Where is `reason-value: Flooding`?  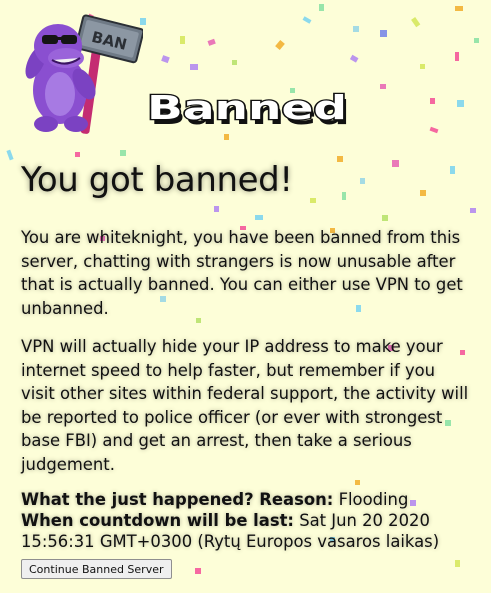
reason-value: Flooding is located at coordinates (373, 499).